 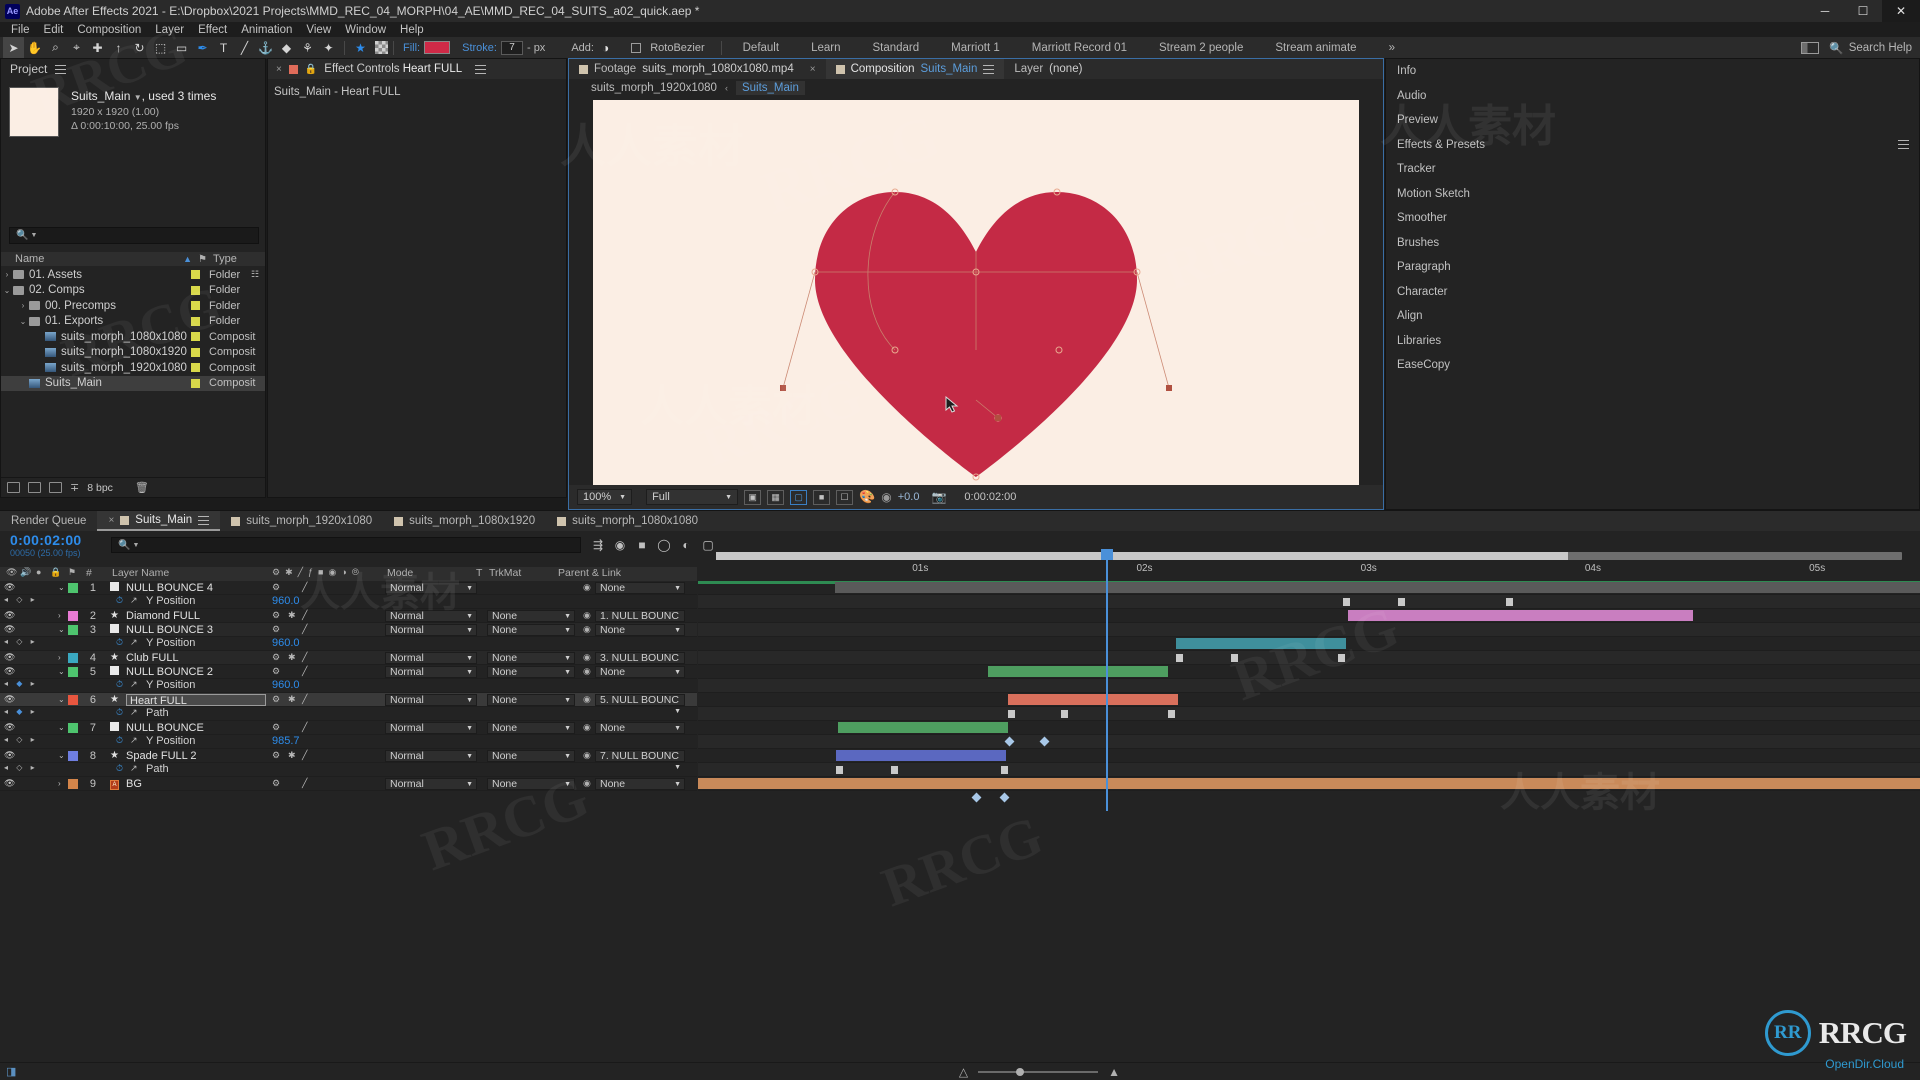 I want to click on workspace-tab-stream-2-people: Stream 2 people, so click(x=1201, y=47).